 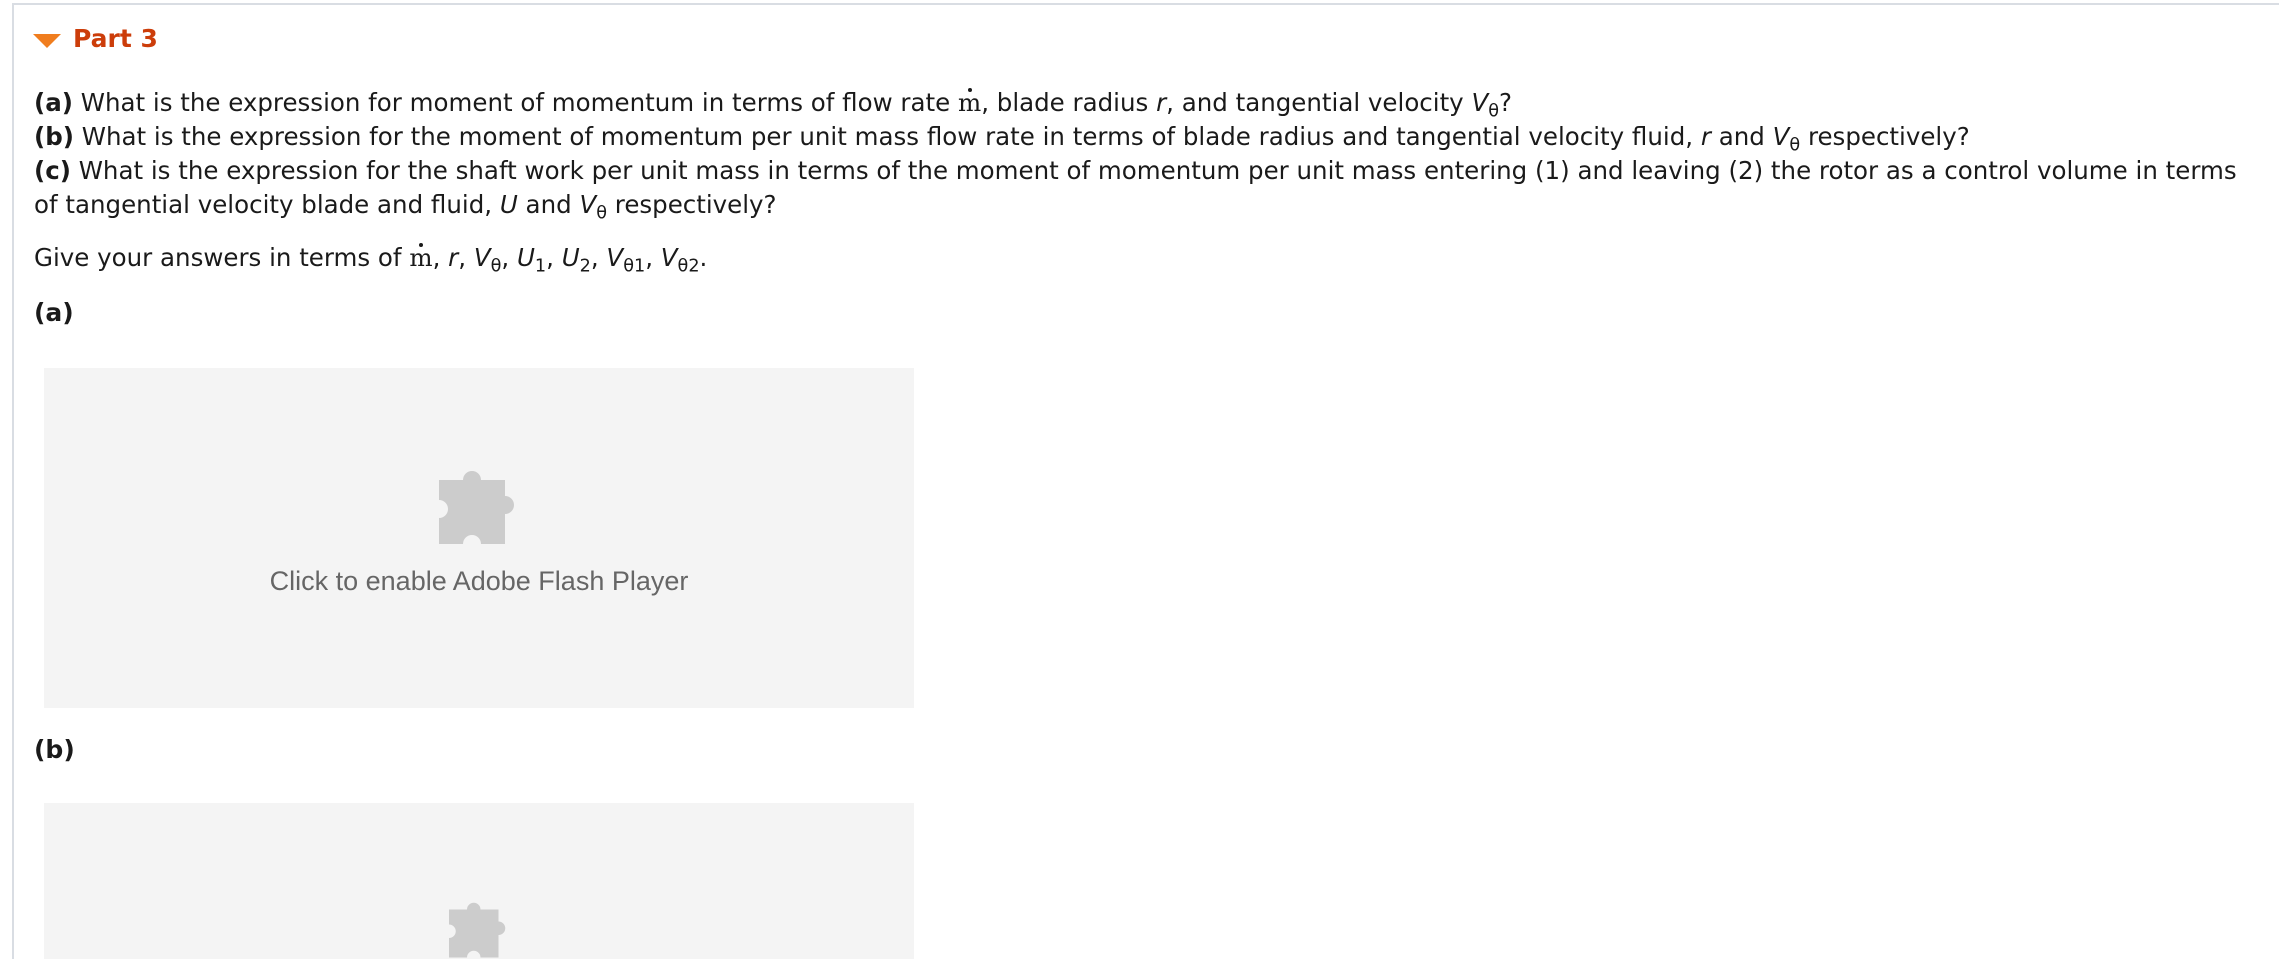 I want to click on question-a-text-2: , blade radius, so click(x=1069, y=102).